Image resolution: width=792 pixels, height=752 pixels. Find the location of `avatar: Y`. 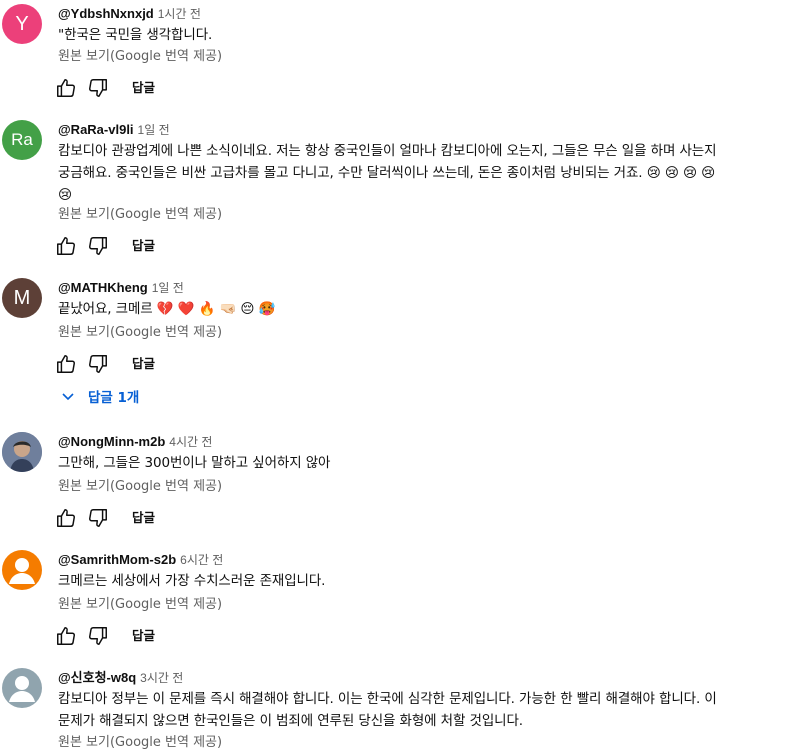

avatar: Y is located at coordinates (22, 24).